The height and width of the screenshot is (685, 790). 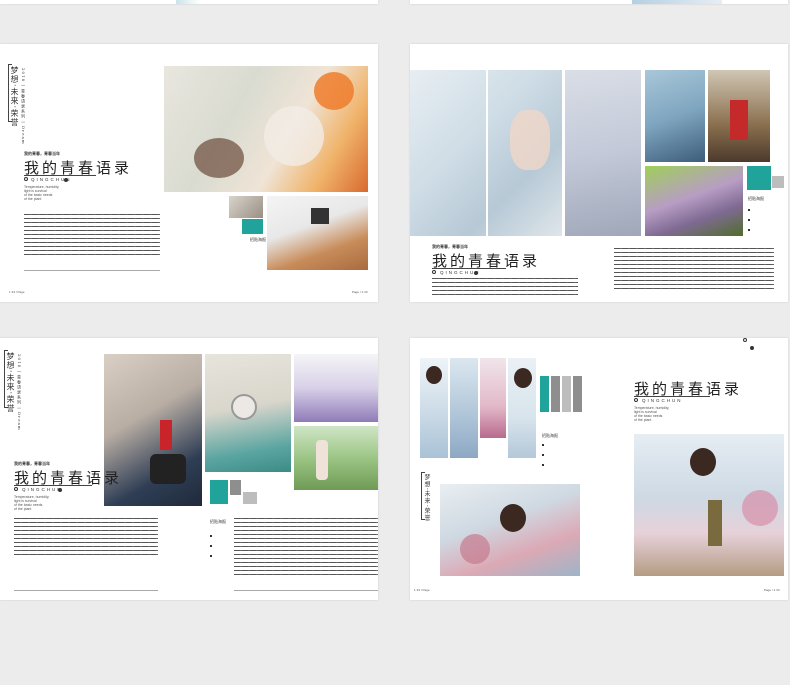 What do you see at coordinates (246, 207) in the screenshot?
I see `photo-small-camera` at bounding box center [246, 207].